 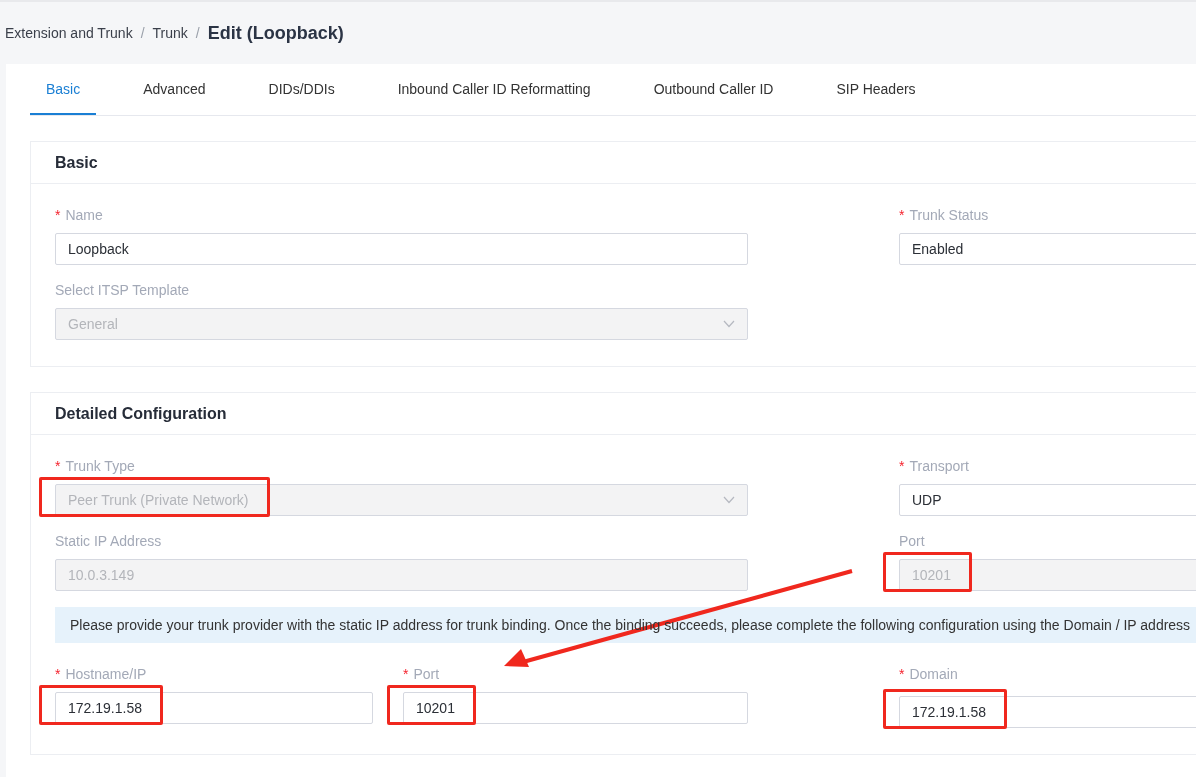 I want to click on field-label: Select ITSP Template, so click(x=122, y=290).